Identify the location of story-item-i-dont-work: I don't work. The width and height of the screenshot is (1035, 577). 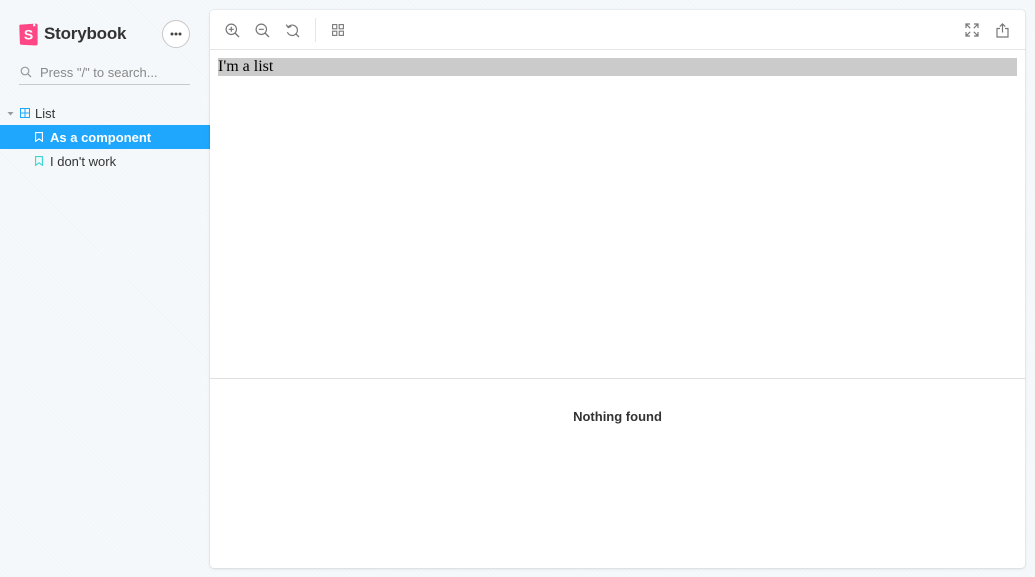
(105, 161).